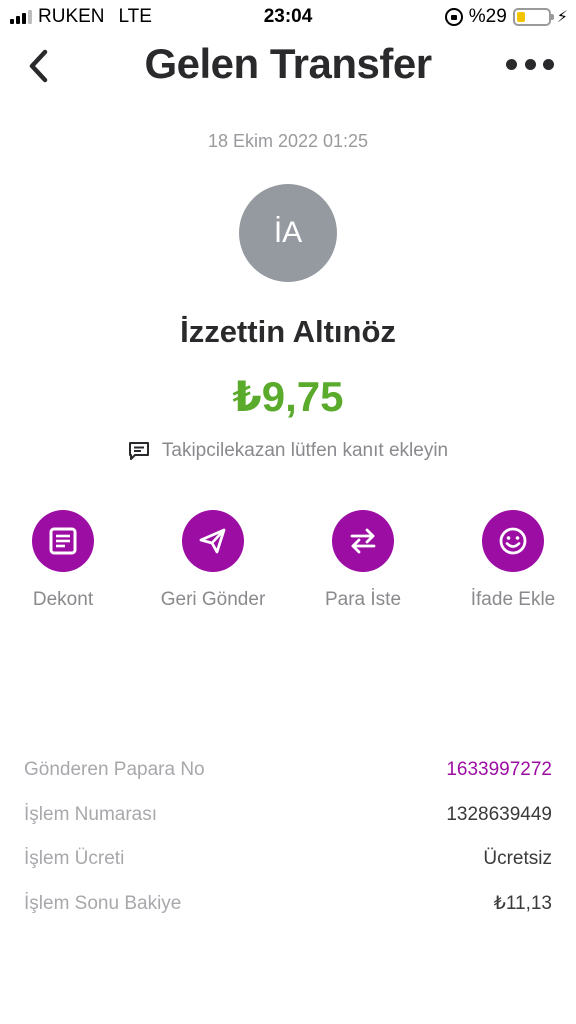 The width and height of the screenshot is (576, 1024). What do you see at coordinates (499, 770) in the screenshot?
I see `sender-papara-no-link: 1633997272` at bounding box center [499, 770].